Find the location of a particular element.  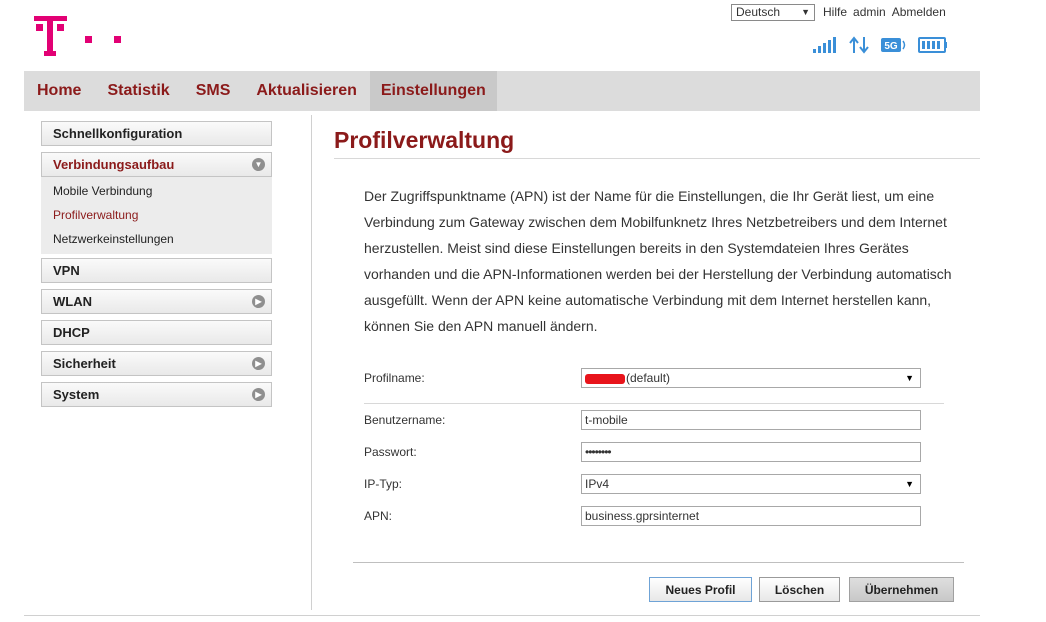

language-value: Deutsch is located at coordinates (758, 12).